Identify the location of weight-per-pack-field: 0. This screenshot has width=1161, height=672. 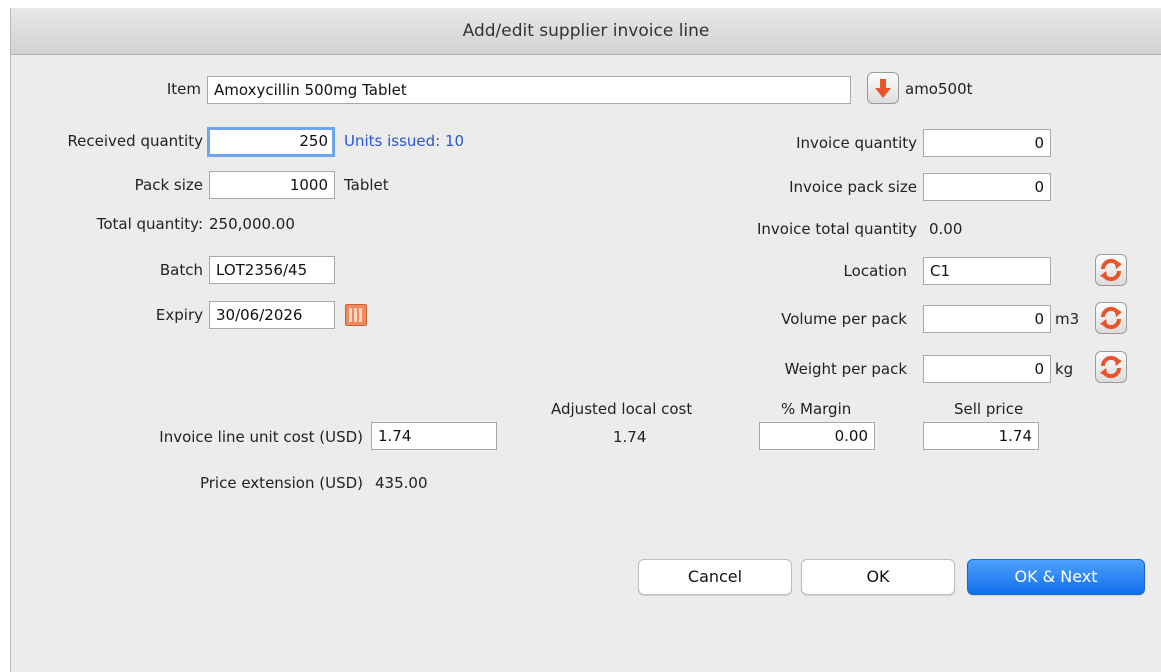
(987, 369).